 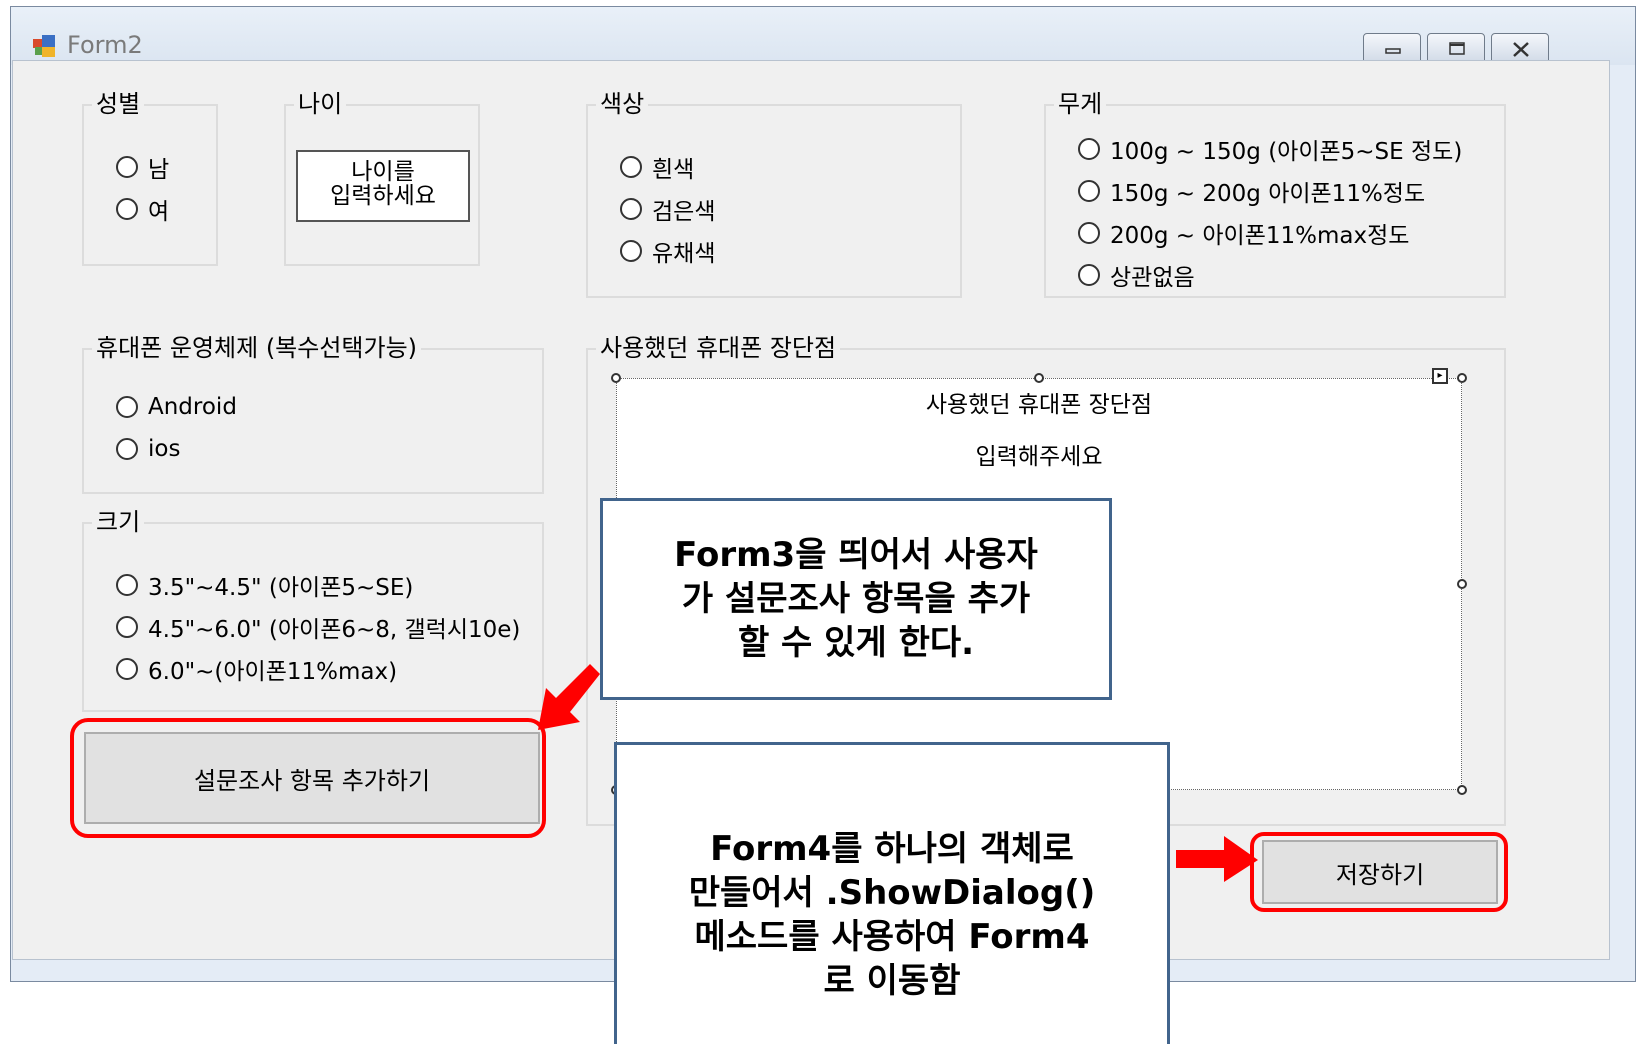 What do you see at coordinates (856, 643) in the screenshot?
I see `annotation-line: 할 수 있게 한다.` at bounding box center [856, 643].